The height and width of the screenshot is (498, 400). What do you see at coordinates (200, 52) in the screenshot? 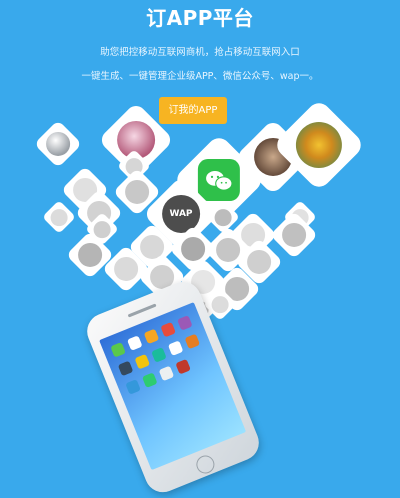
I see `tagline-primary: 助您把控移动互联网商机，抢占移动互联网入口` at bounding box center [200, 52].